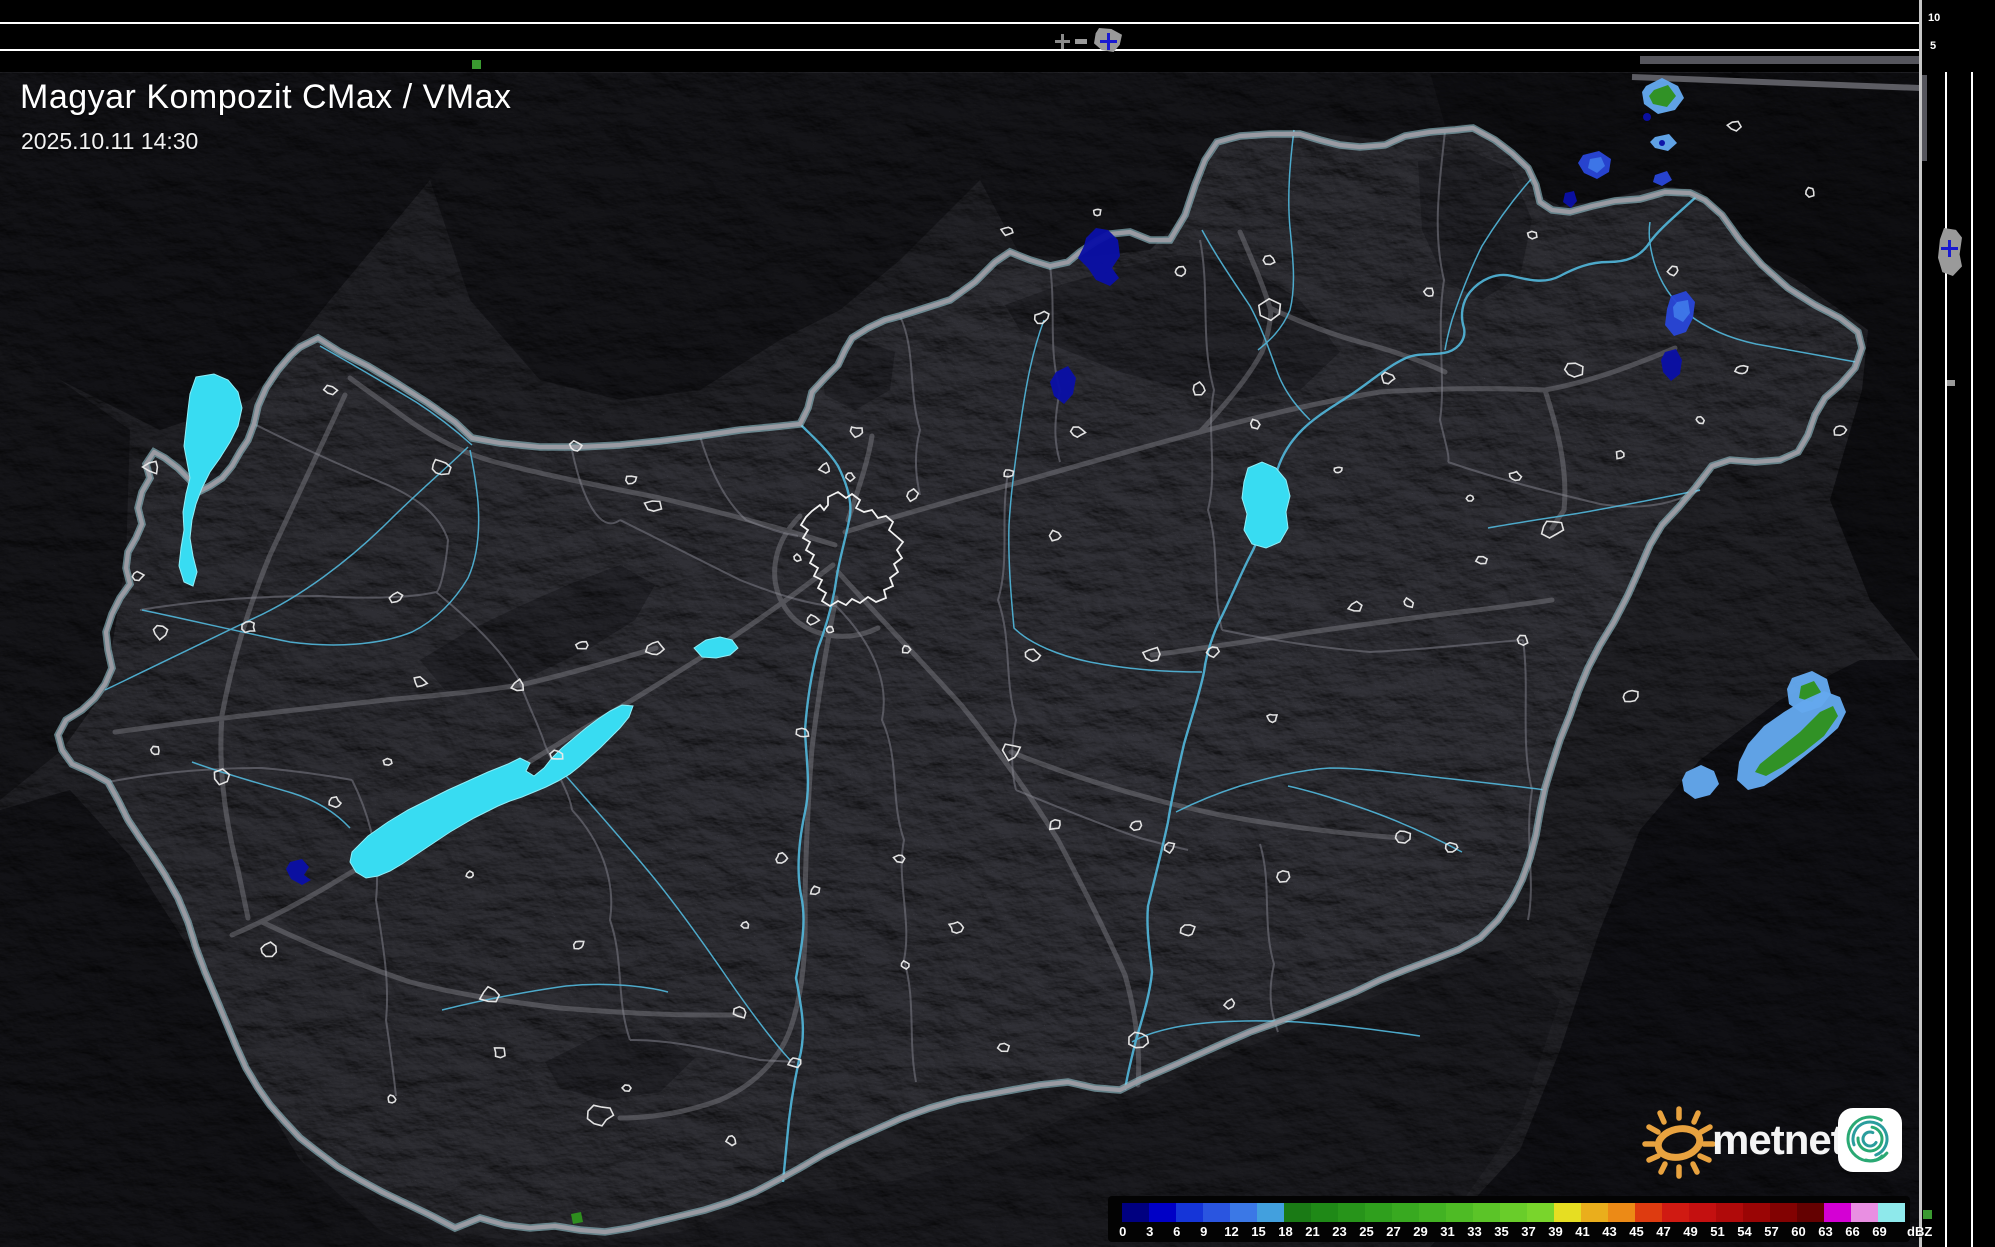  What do you see at coordinates (1312, 1231) in the screenshot?
I see `colorbar-tick: 21` at bounding box center [1312, 1231].